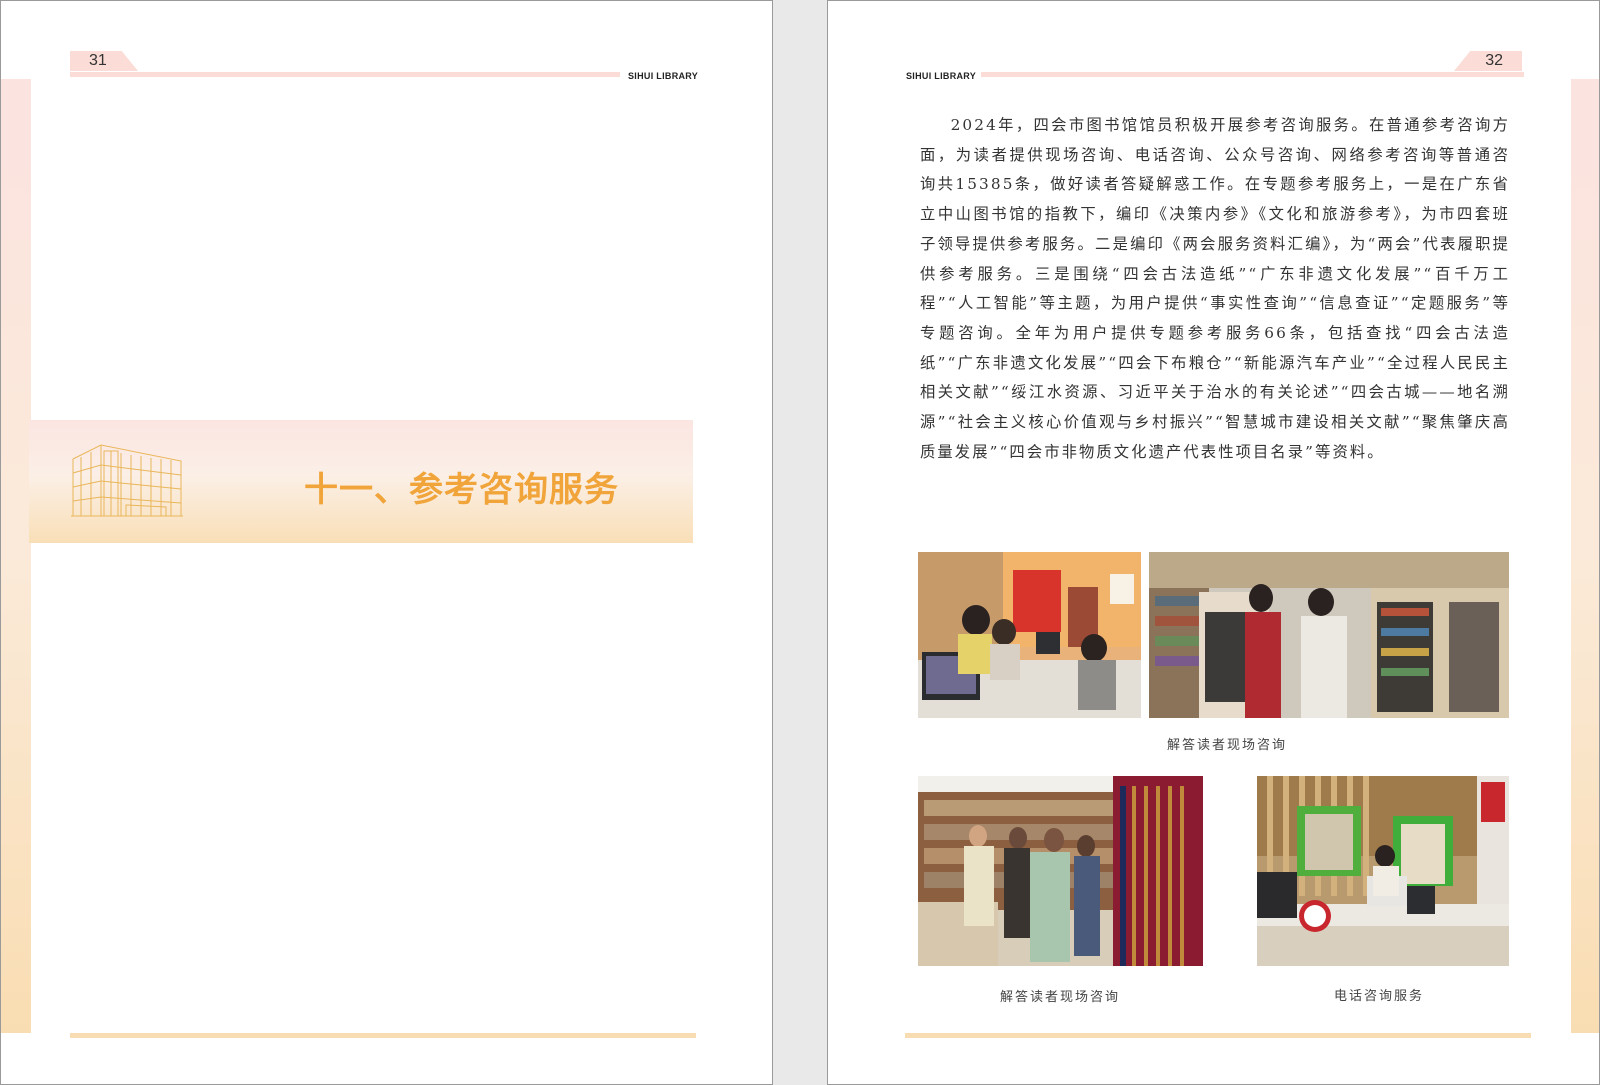  What do you see at coordinates (1029, 635) in the screenshot?
I see `photo-onsite-consultation-desk` at bounding box center [1029, 635].